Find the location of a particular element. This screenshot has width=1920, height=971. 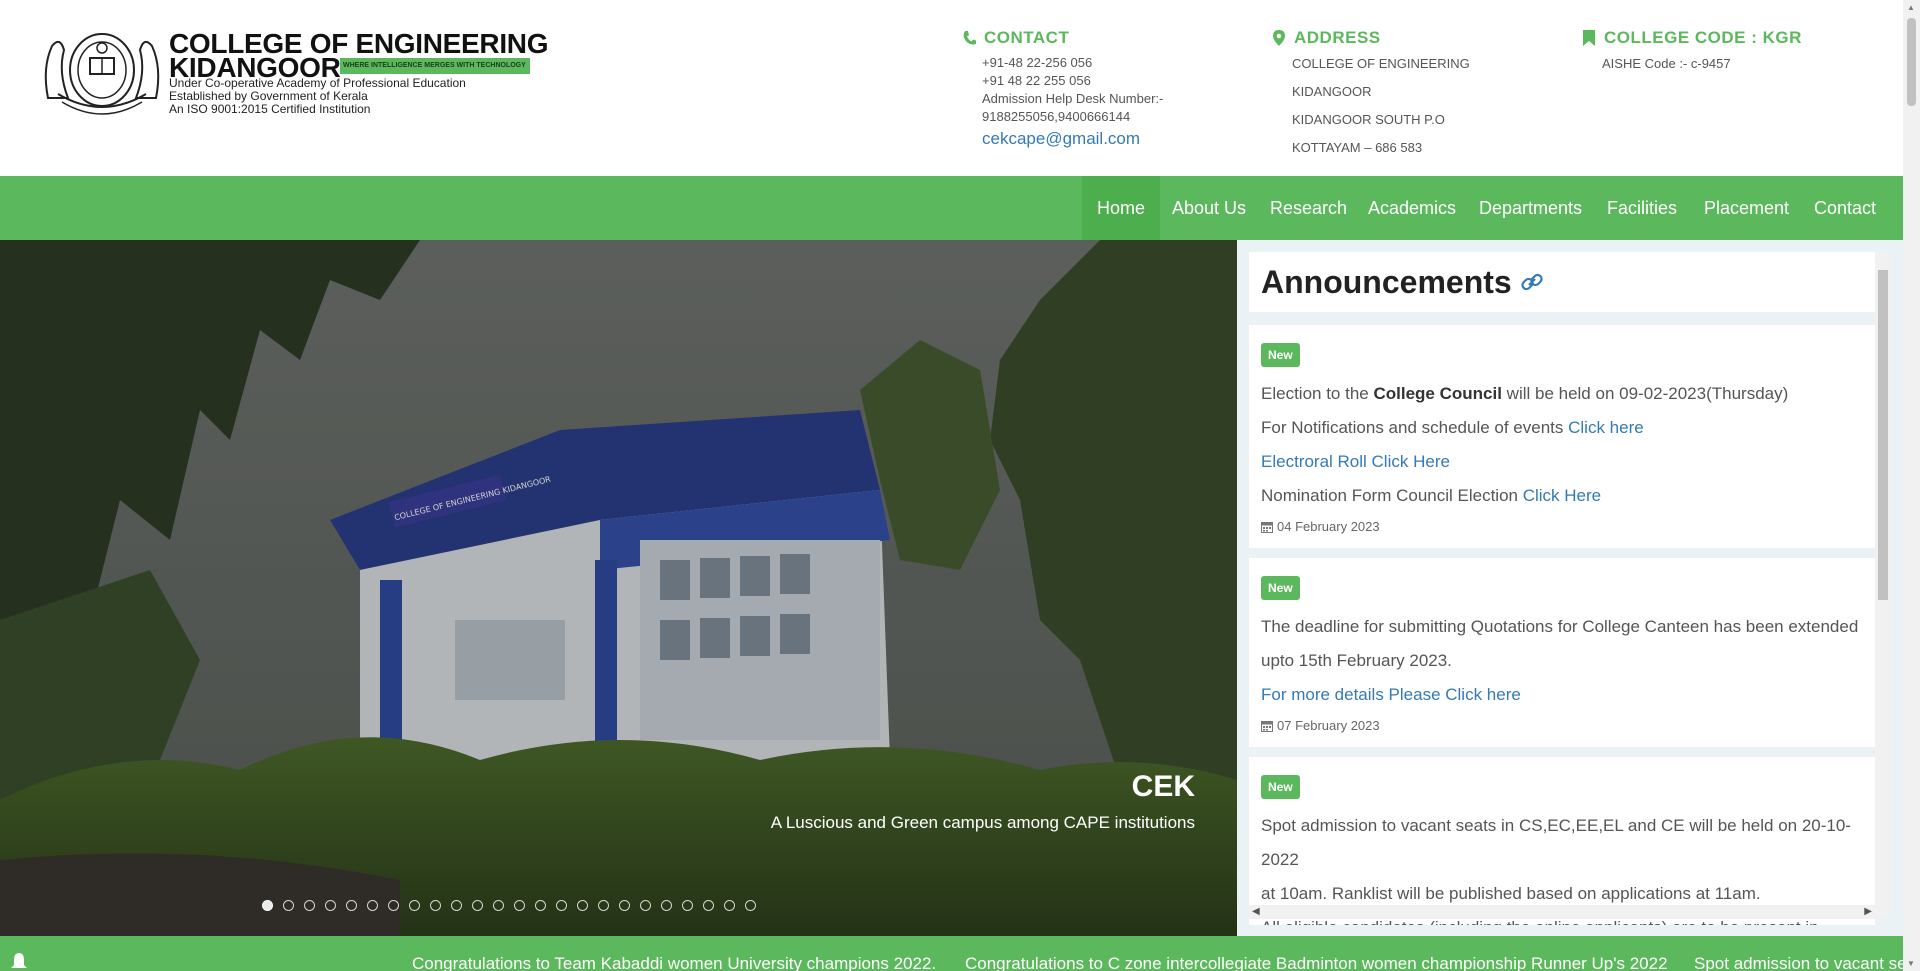

address-line-3: KOTTAYAM – 686 583 is located at coordinates (1357, 147).